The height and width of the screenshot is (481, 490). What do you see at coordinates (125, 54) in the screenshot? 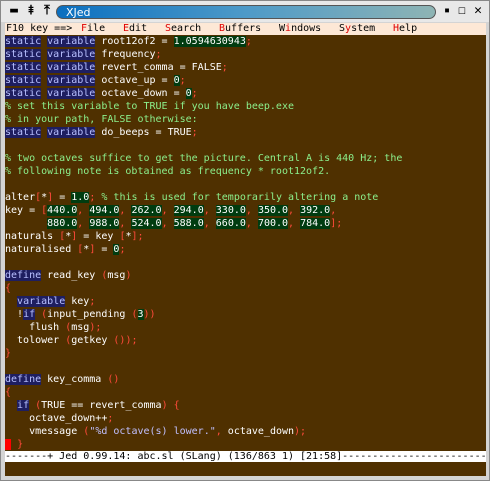
I see `code-text: frequency` at bounding box center [125, 54].